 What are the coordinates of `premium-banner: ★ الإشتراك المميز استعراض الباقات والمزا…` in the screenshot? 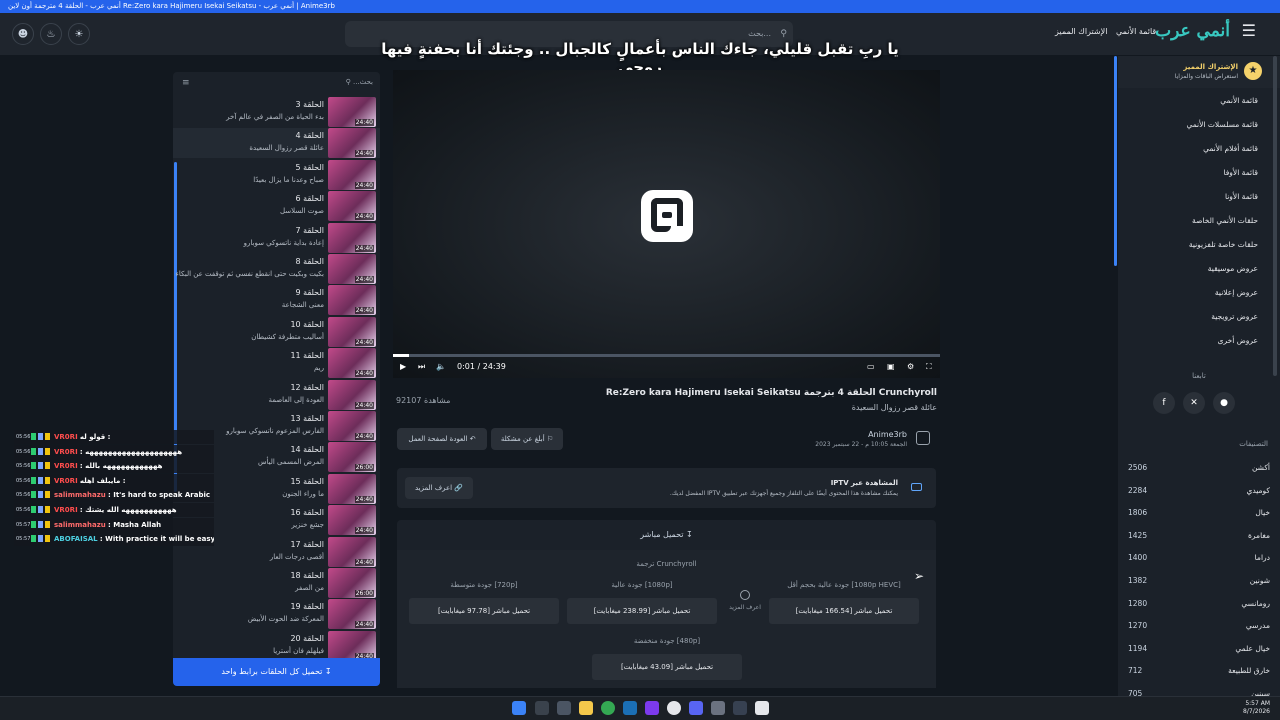 It's located at (1199, 72).